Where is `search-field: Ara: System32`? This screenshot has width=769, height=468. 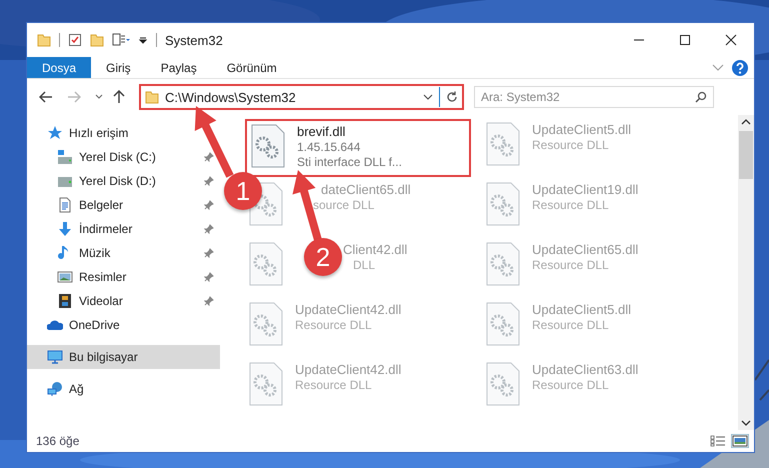 search-field: Ara: System32 is located at coordinates (594, 97).